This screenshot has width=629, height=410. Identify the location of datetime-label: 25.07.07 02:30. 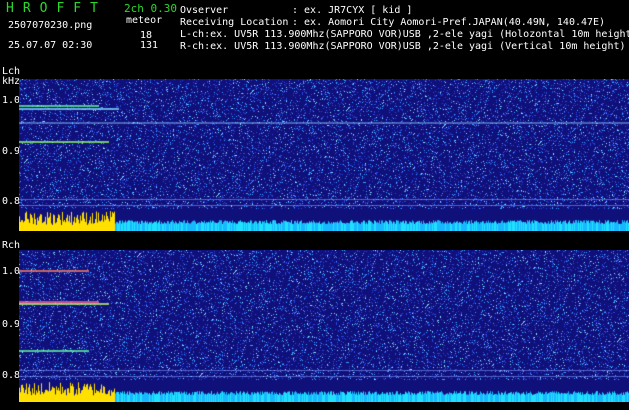
(50, 45).